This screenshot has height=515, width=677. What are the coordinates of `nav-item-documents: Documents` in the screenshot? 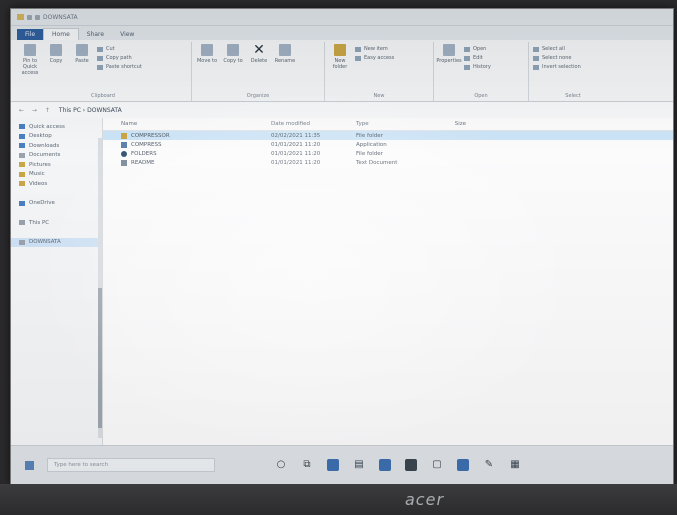 It's located at (56, 156).